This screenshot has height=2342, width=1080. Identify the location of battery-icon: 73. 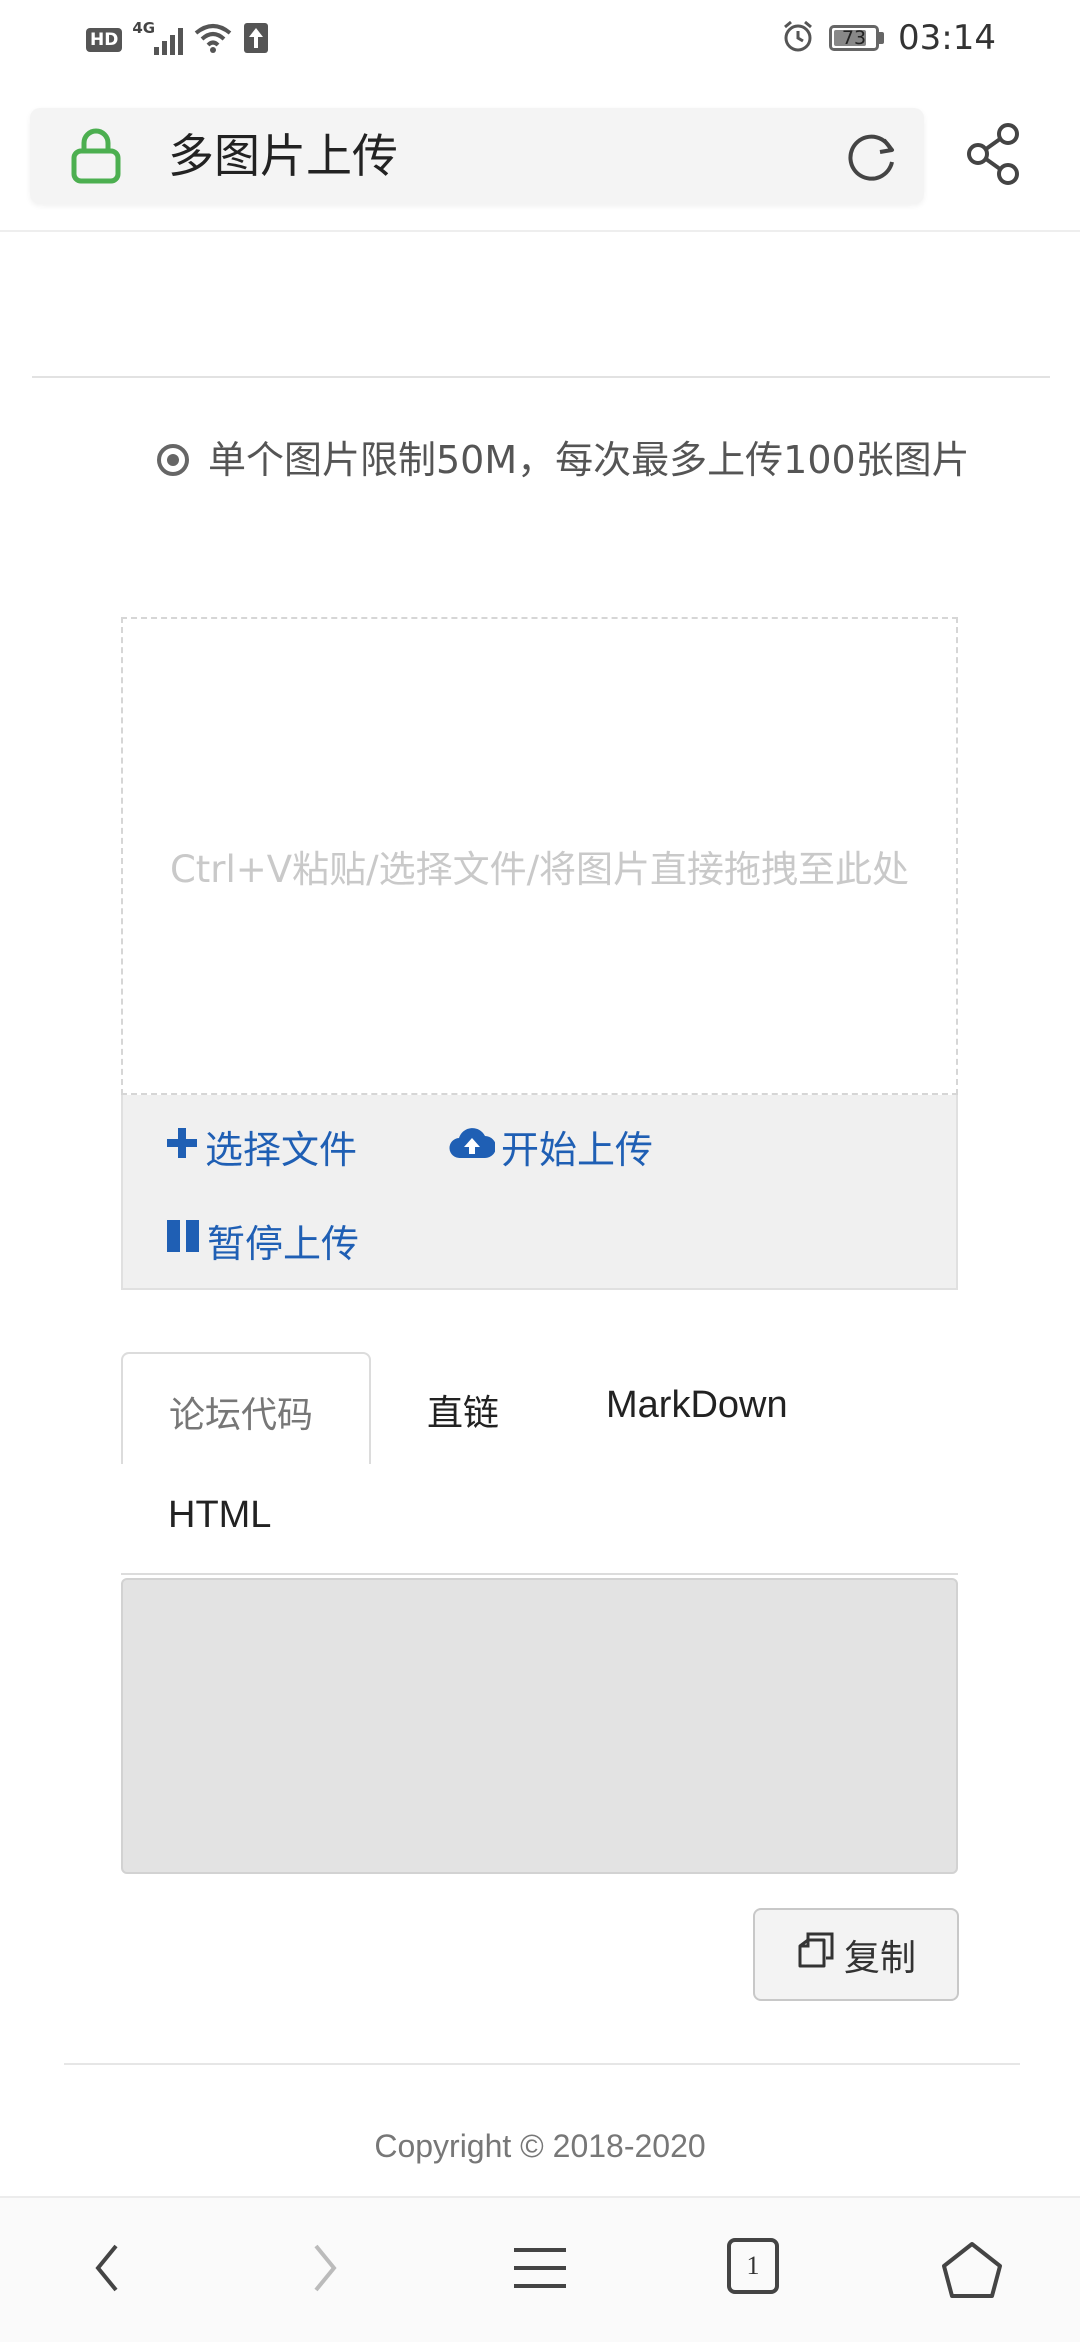
(857, 38).